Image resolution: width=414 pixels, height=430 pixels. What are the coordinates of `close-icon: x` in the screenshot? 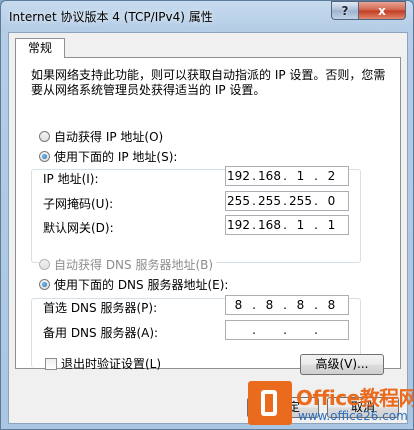 It's located at (382, 10).